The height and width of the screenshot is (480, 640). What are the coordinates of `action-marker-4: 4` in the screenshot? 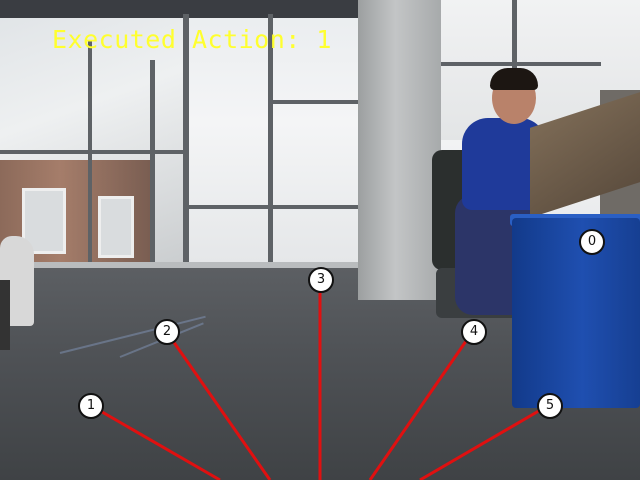 It's located at (474, 332).